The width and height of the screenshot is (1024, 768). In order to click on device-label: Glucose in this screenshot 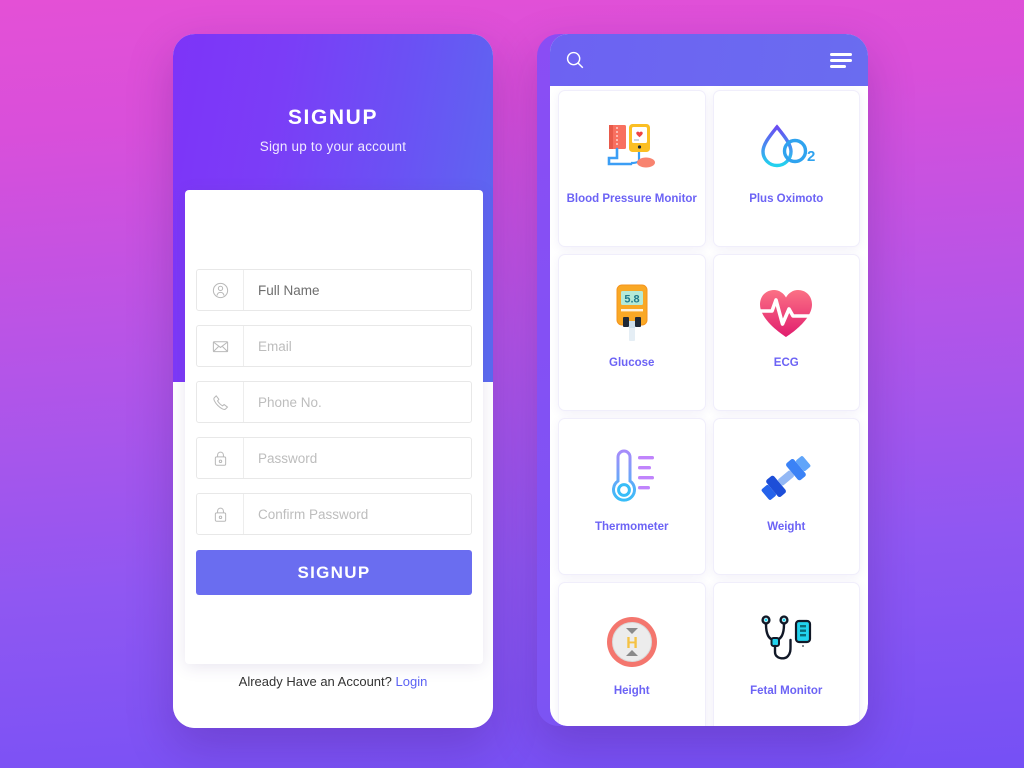, I will do `click(632, 363)`.